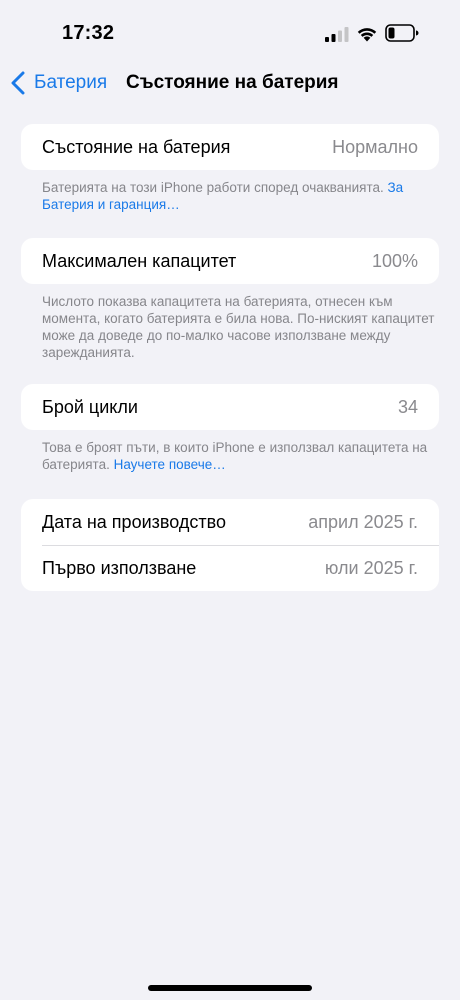 This screenshot has height=1000, width=460. What do you see at coordinates (367, 35) in the screenshot?
I see `wifi-icon` at bounding box center [367, 35].